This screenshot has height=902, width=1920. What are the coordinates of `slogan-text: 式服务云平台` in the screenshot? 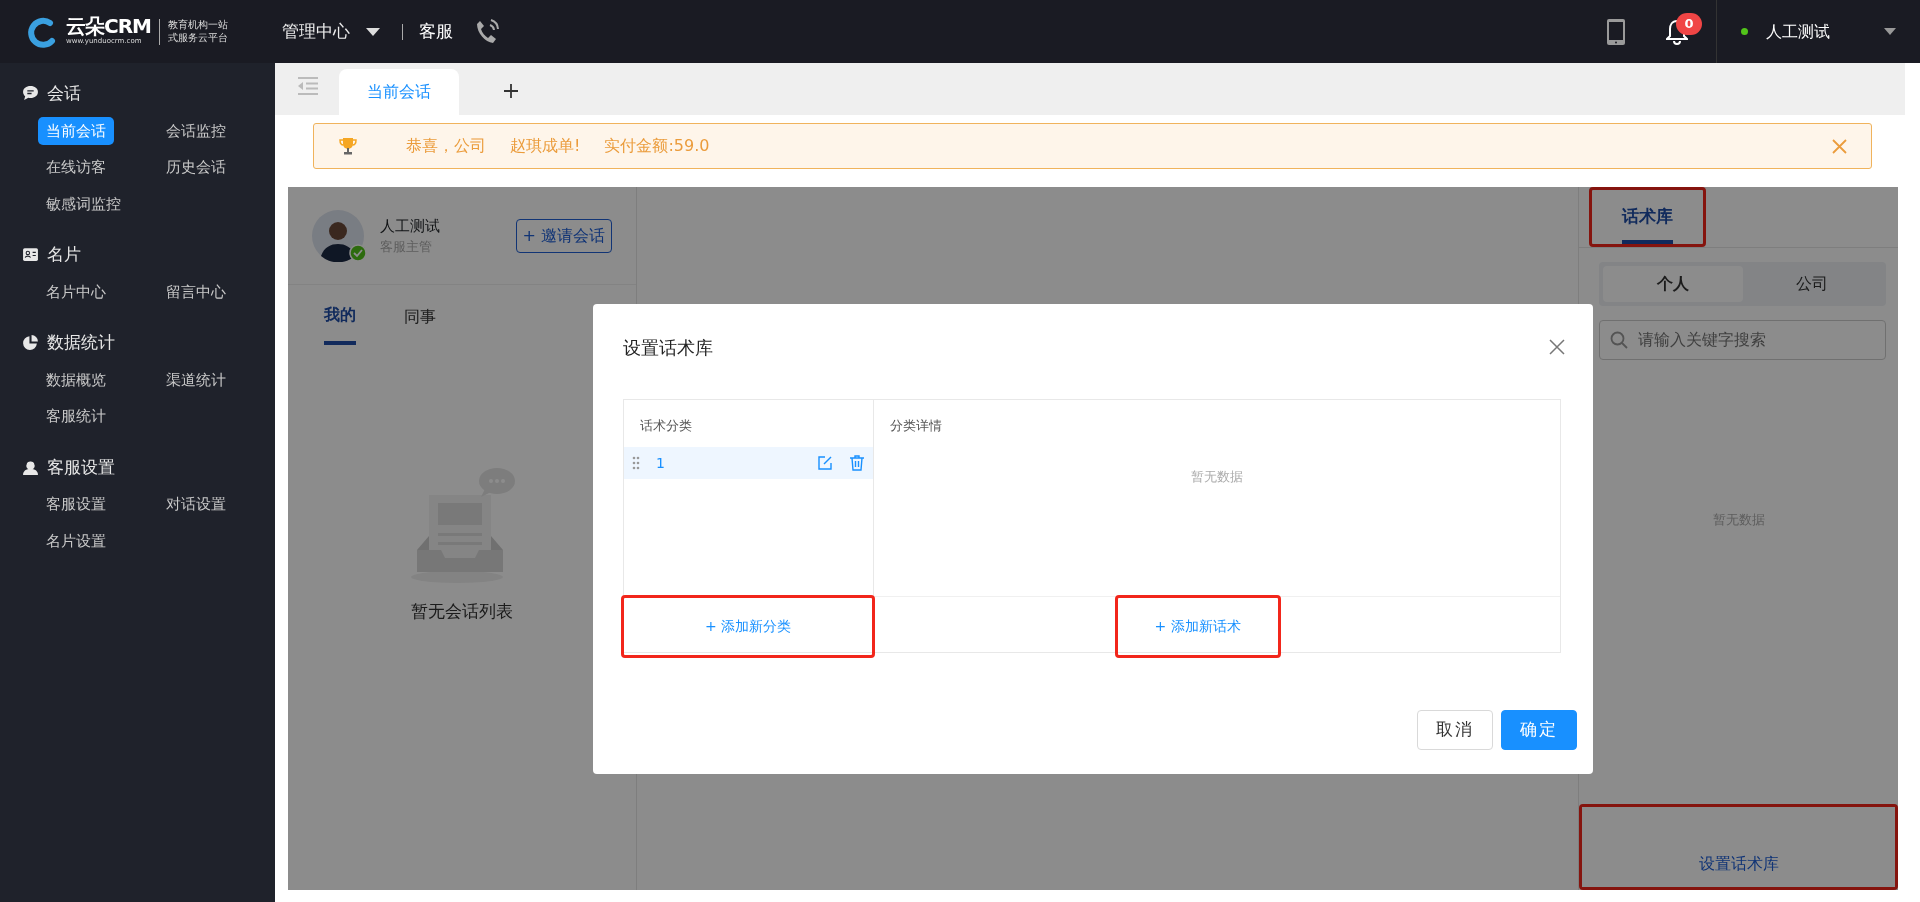 It's located at (198, 37).